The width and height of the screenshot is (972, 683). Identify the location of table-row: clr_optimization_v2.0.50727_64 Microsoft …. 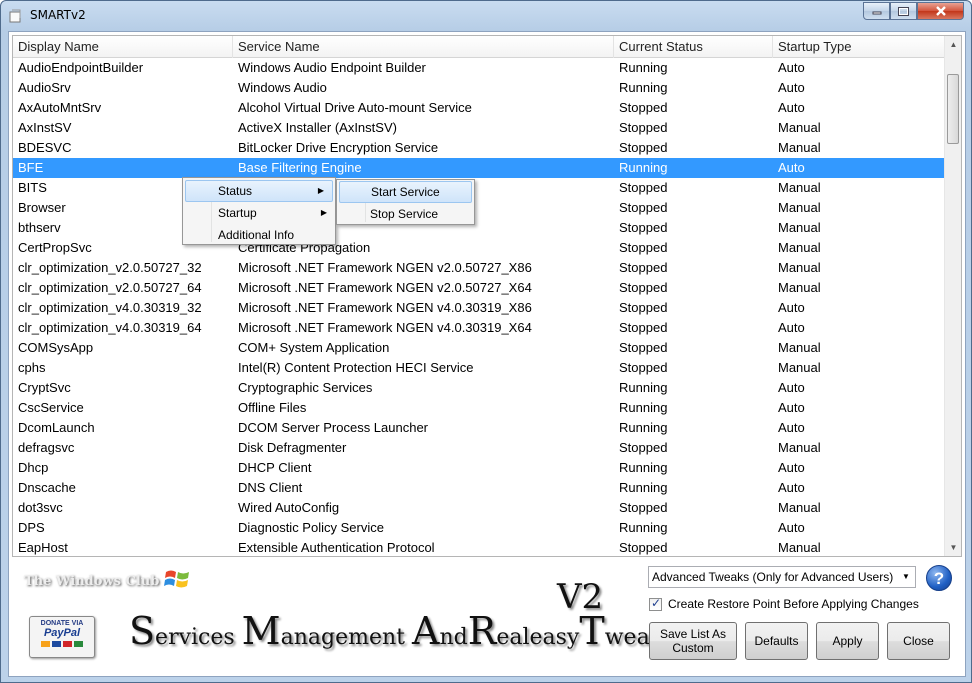
(479, 288).